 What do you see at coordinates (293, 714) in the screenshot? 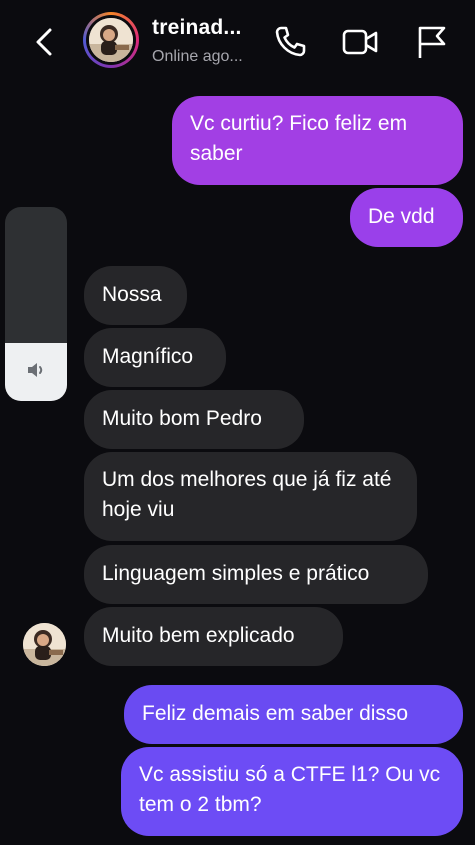
I see `message-bubble-outgoing: Feliz demais em saber disso` at bounding box center [293, 714].